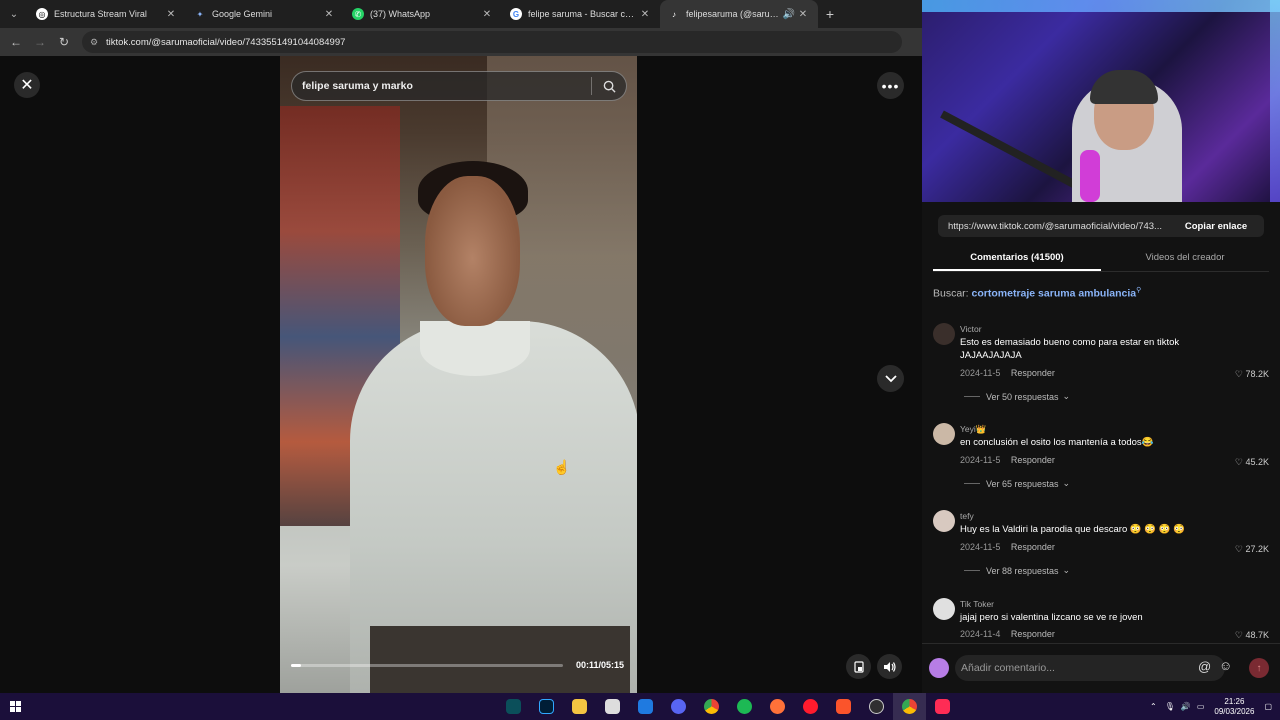  What do you see at coordinates (242, 14) in the screenshot?
I see `browser-tab-label: Google Gemini` at bounding box center [242, 14].